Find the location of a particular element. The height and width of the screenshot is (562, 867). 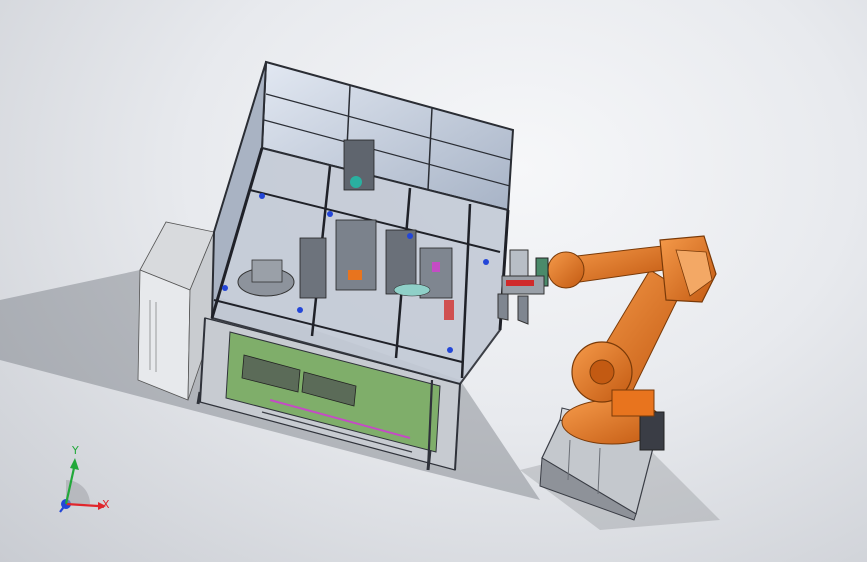

y-axis-head is located at coordinates (74, 464).